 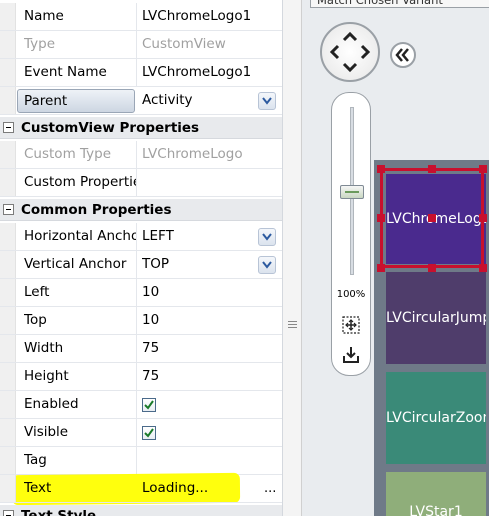 I want to click on prop-top-value: 10, so click(x=200, y=320).